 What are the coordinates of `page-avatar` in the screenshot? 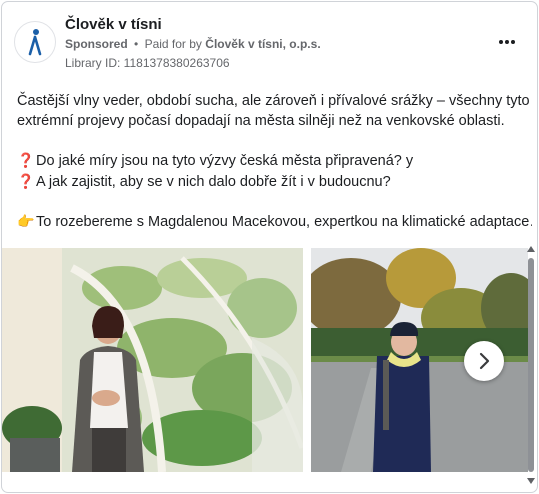 It's located at (35, 42).